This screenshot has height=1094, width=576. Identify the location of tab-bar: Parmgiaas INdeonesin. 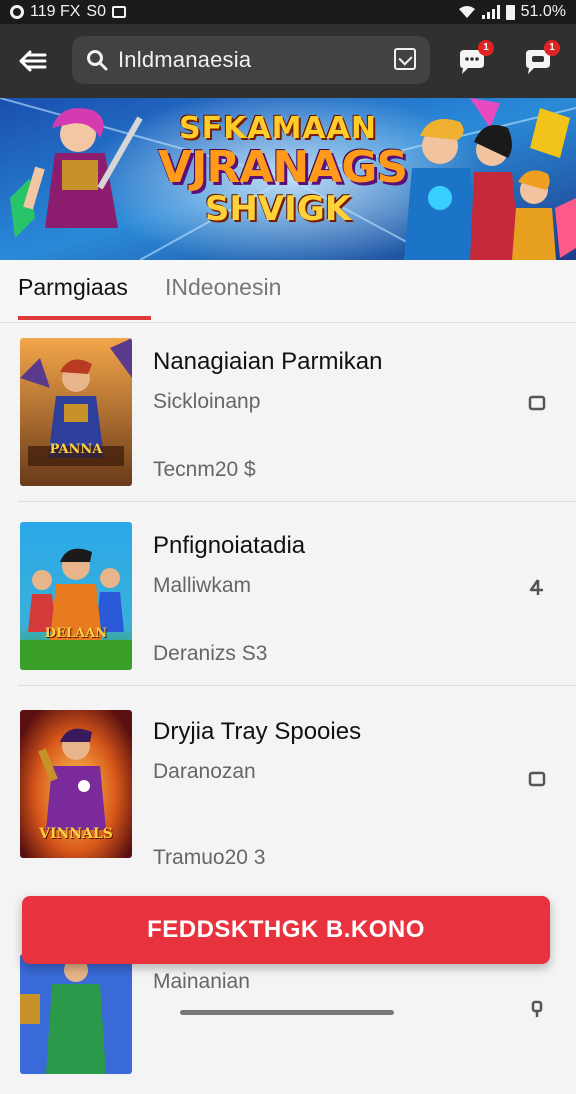
(288, 291).